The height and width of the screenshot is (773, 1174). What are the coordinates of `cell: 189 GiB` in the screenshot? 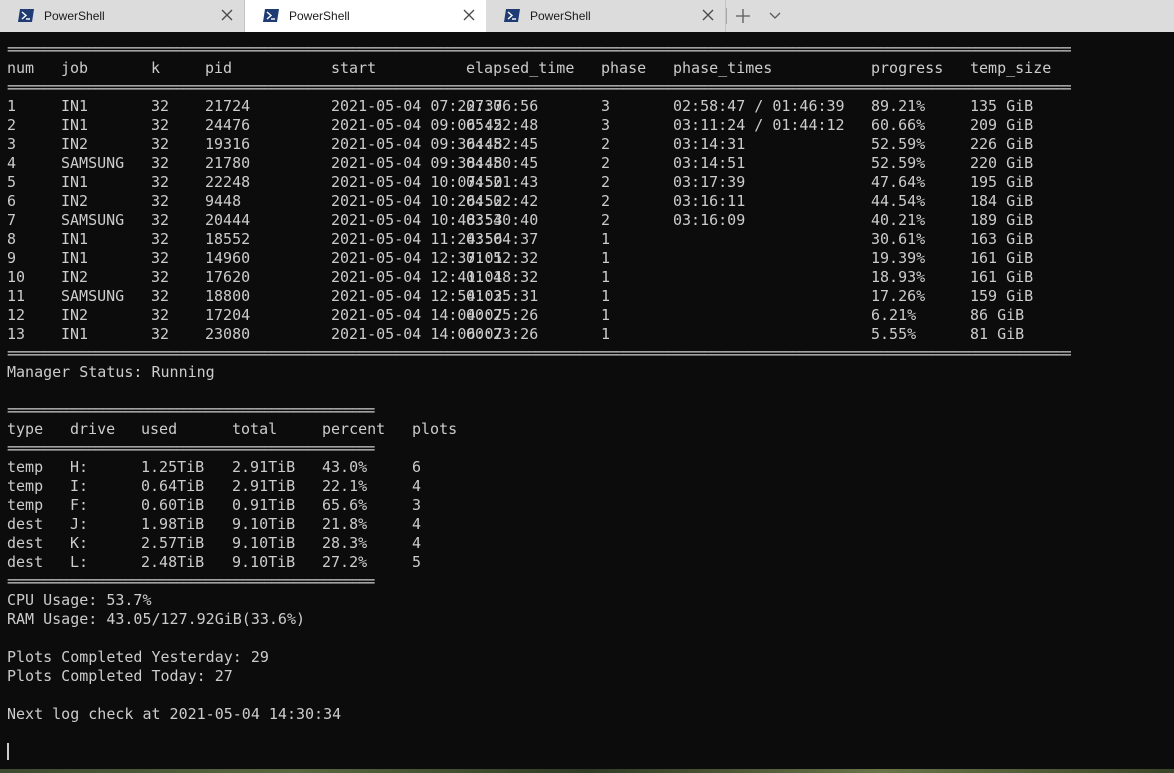 It's located at (1002, 220).